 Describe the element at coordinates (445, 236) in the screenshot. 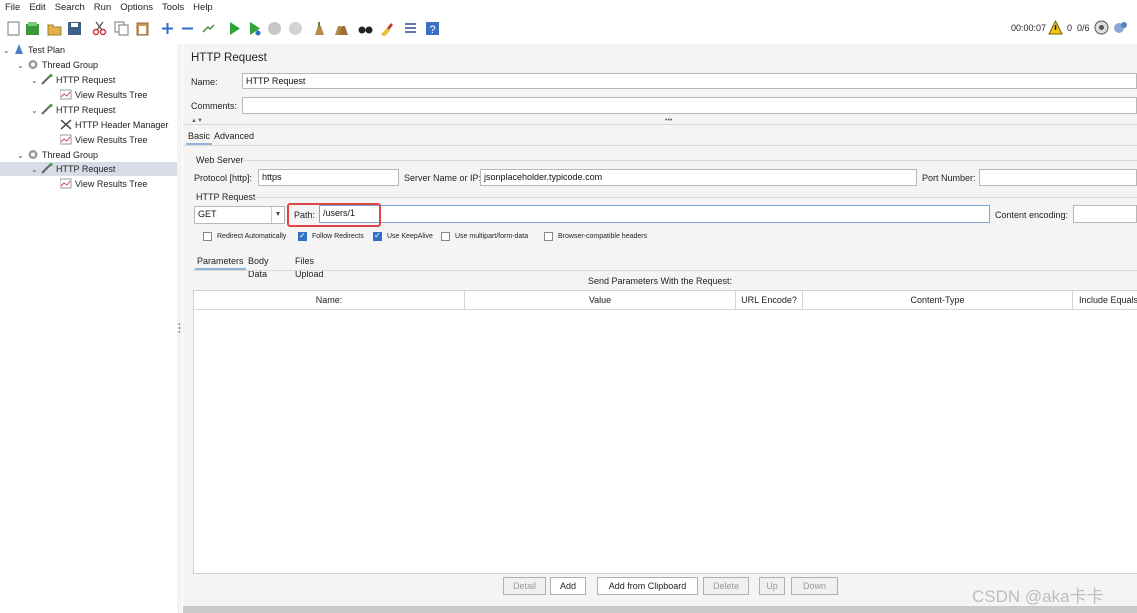

I see `use-multipart-checkbox` at that location.